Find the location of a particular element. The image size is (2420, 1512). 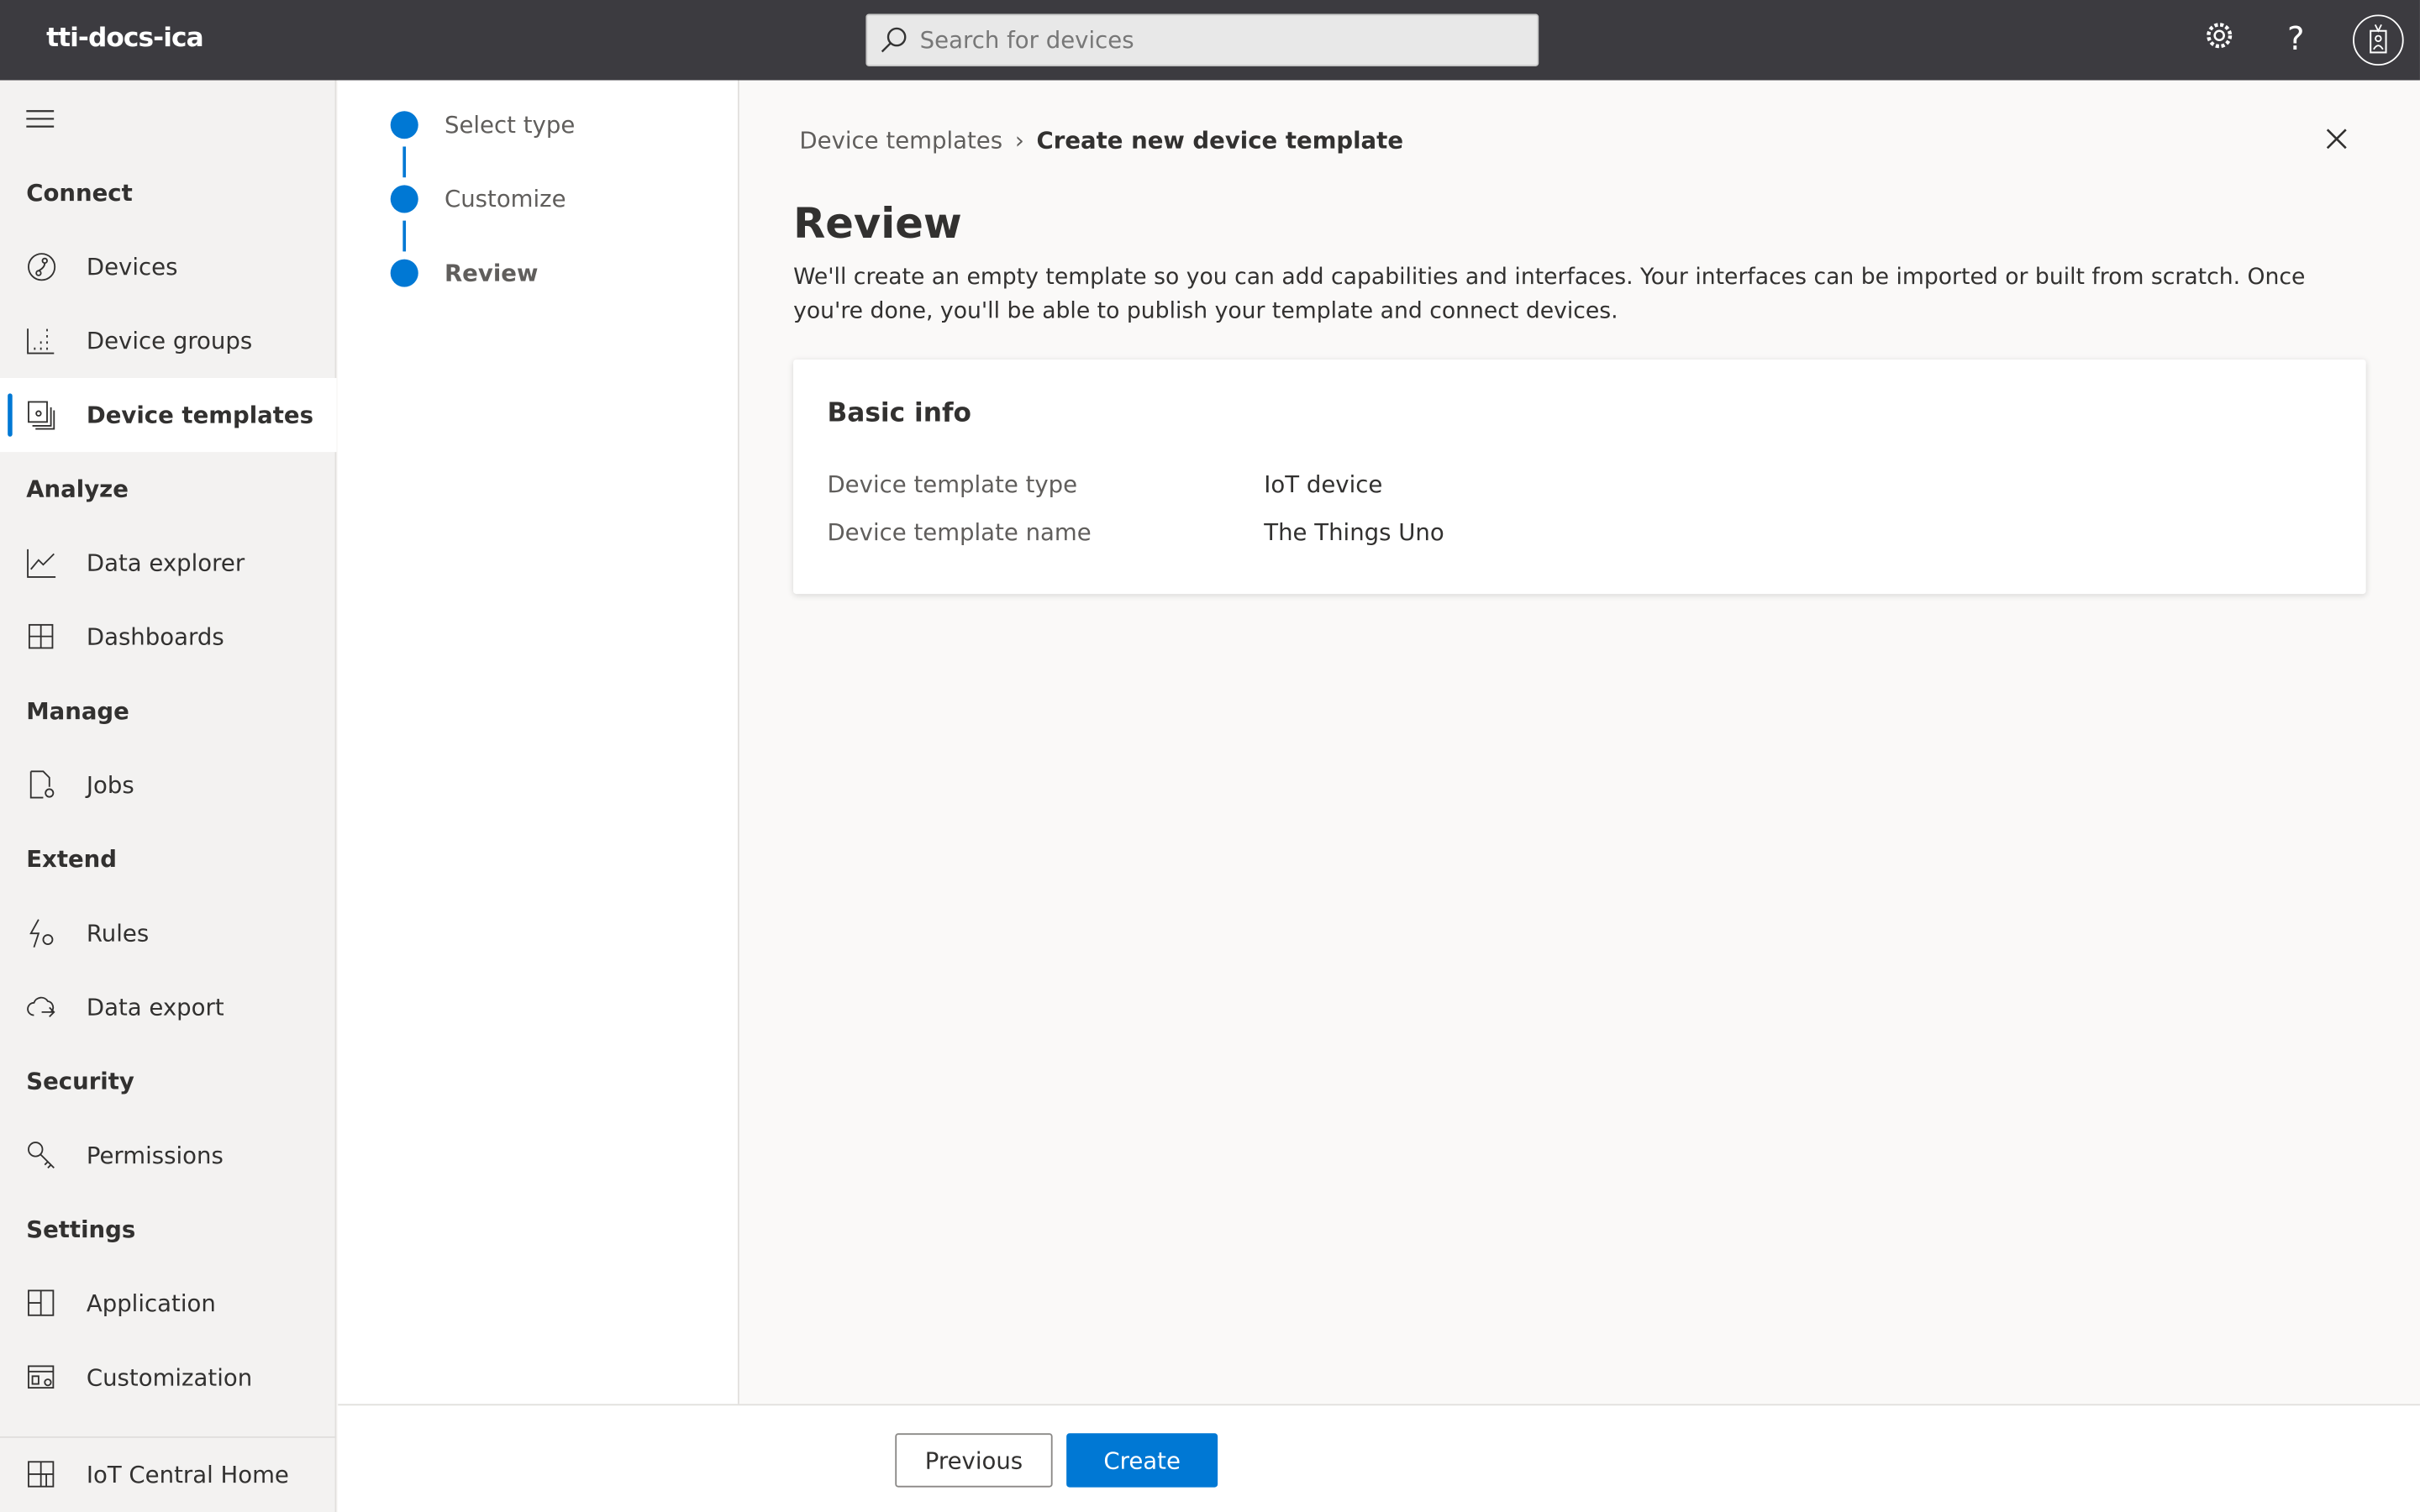

section-manage: Manage is located at coordinates (77, 711).